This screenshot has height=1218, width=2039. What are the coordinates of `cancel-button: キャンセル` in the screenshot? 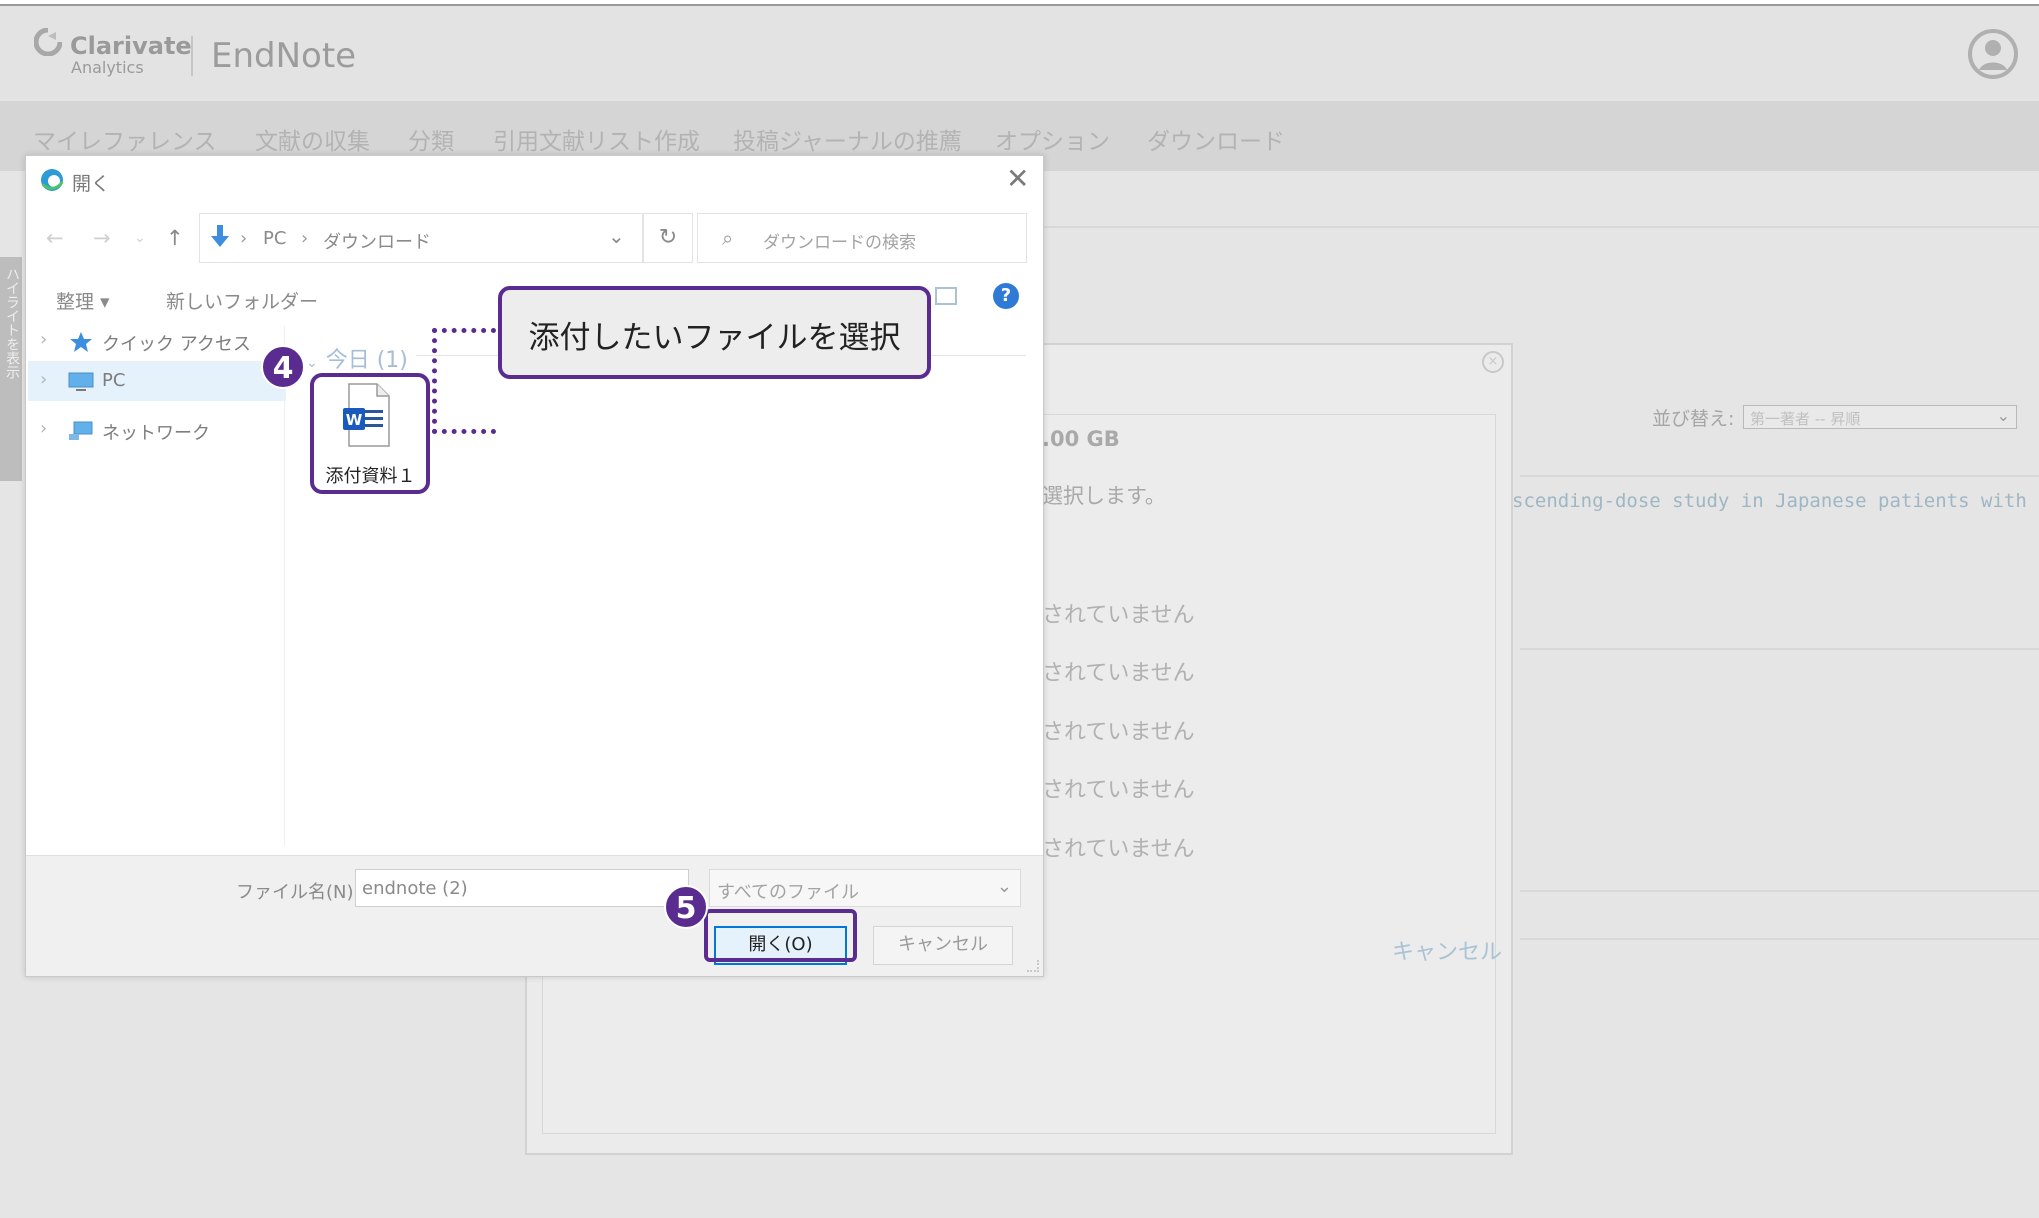 It's located at (943, 945).